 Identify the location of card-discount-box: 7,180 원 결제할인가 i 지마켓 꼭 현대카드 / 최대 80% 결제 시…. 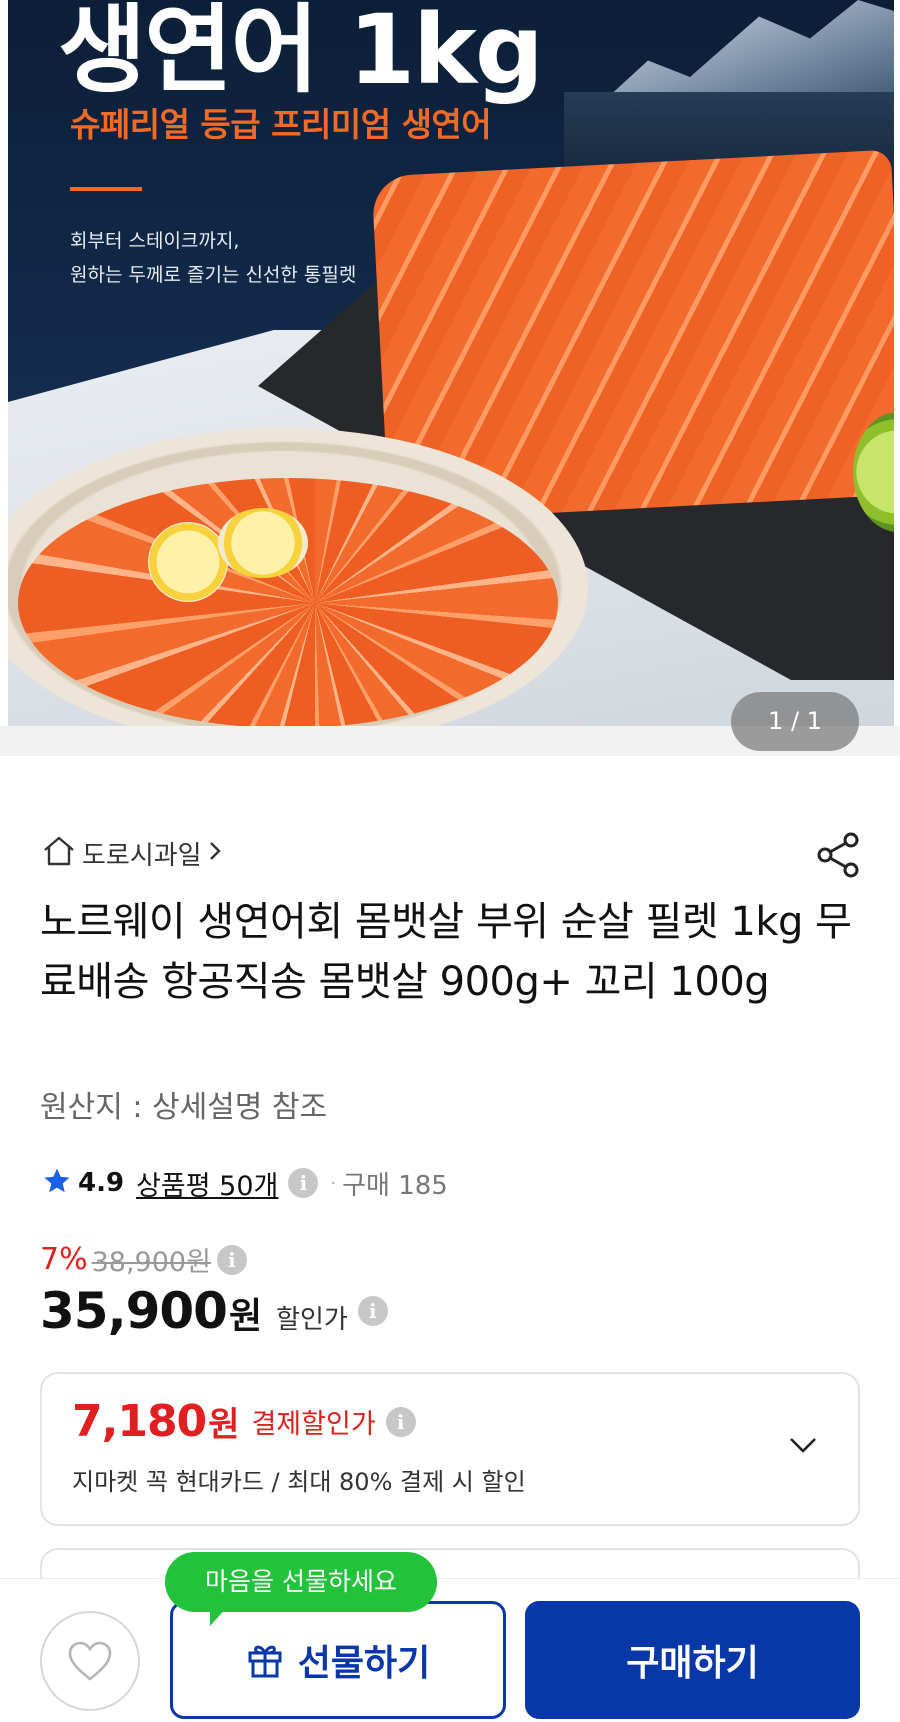
(450, 1449).